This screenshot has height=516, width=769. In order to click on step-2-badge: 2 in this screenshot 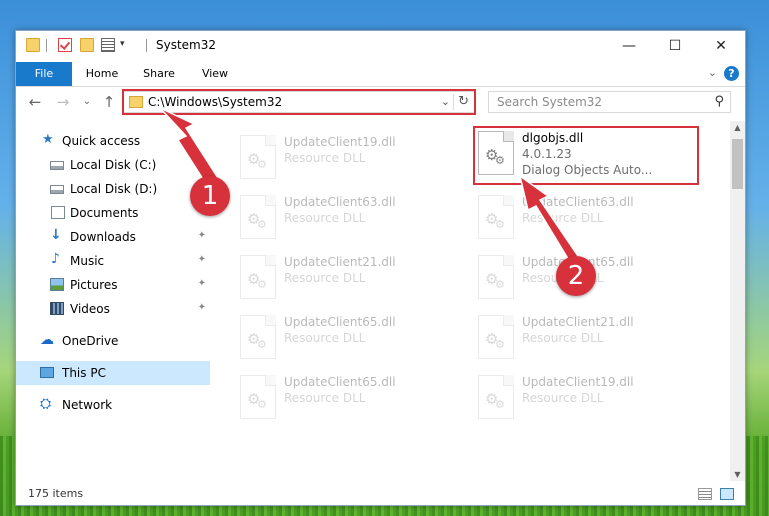, I will do `click(576, 276)`.